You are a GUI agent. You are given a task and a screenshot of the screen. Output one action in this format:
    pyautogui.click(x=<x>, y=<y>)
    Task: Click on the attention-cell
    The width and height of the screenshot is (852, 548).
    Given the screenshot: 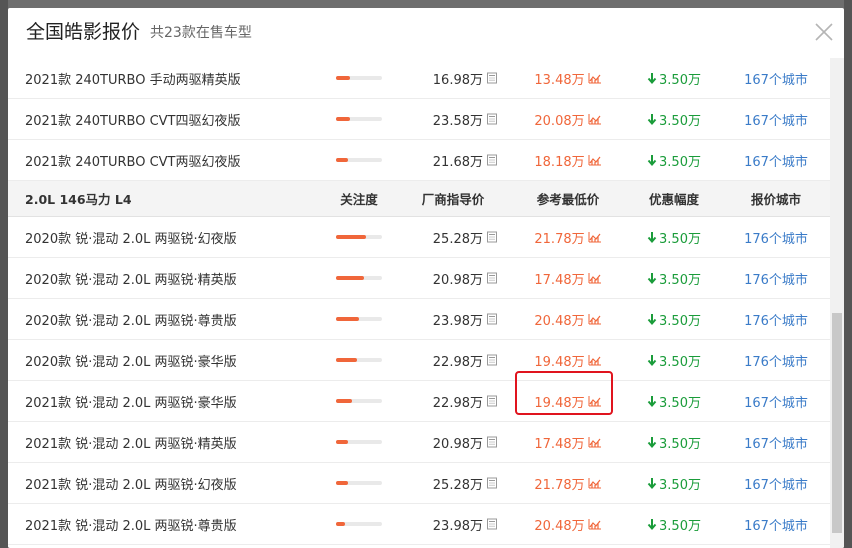 What is the action you would take?
    pyautogui.click(x=361, y=401)
    